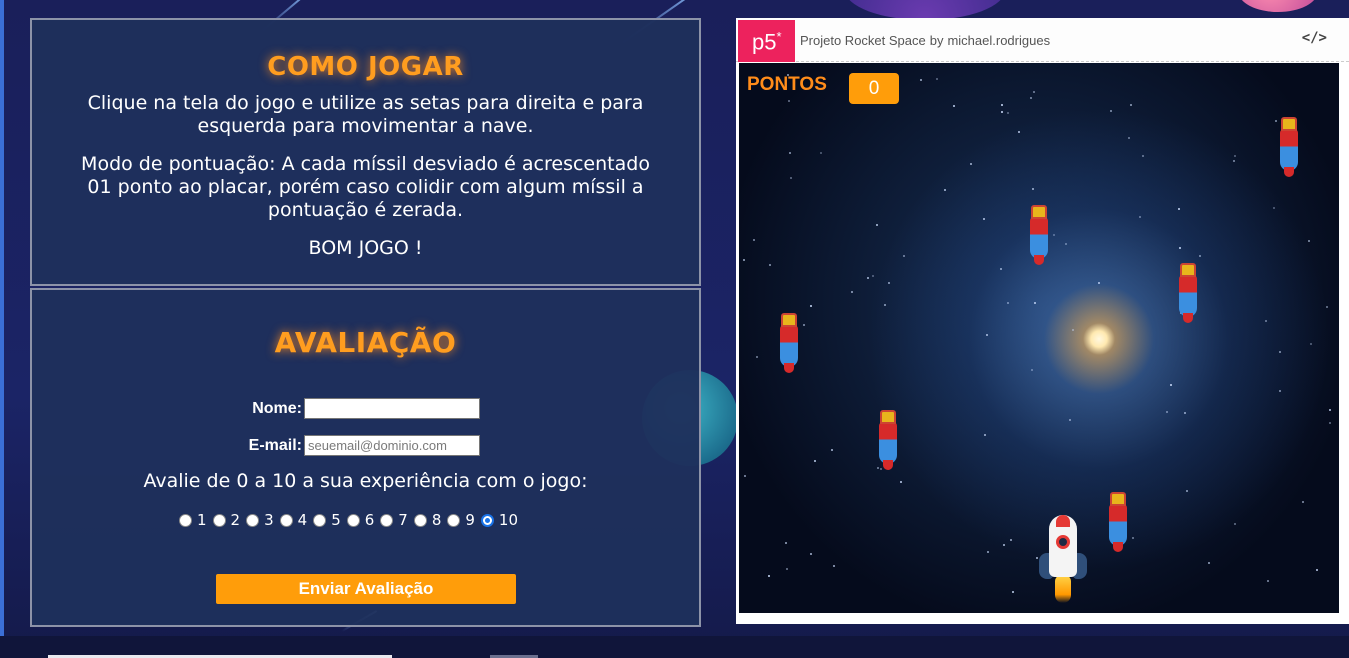 This screenshot has width=1349, height=658. I want to click on rating-option-label: 2, so click(235, 520).